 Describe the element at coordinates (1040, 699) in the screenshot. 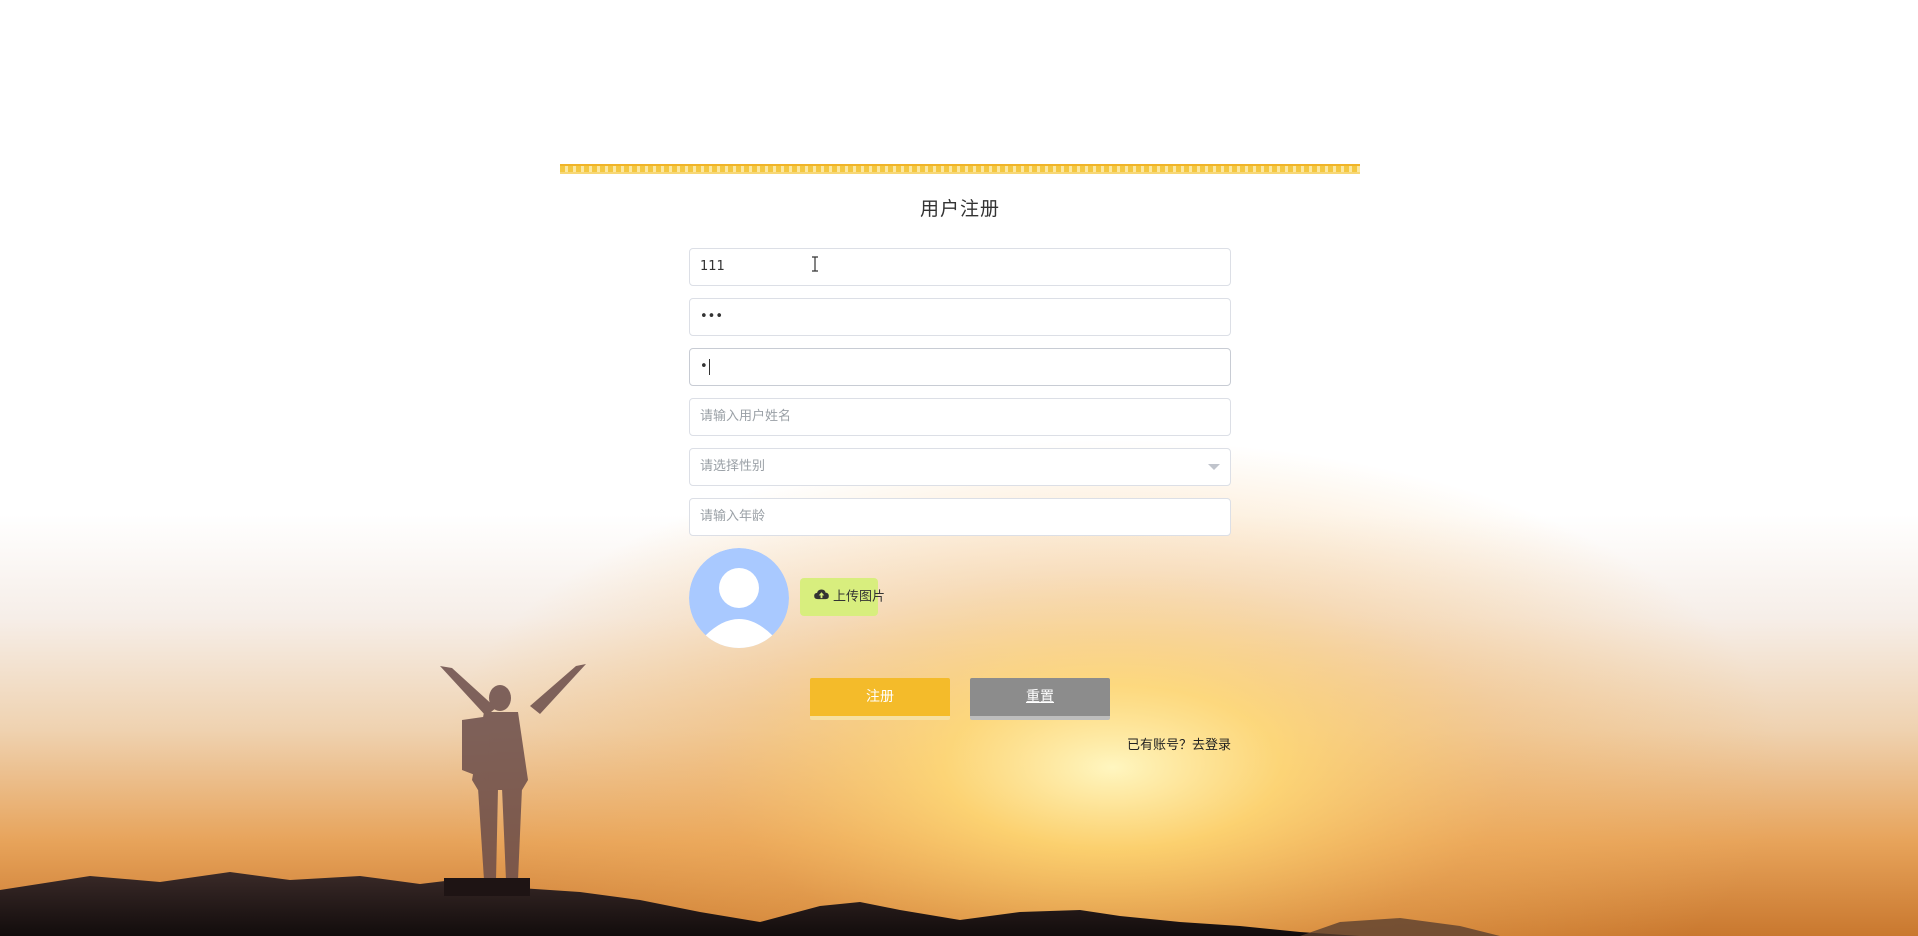

I see `reset-button: 重置` at that location.